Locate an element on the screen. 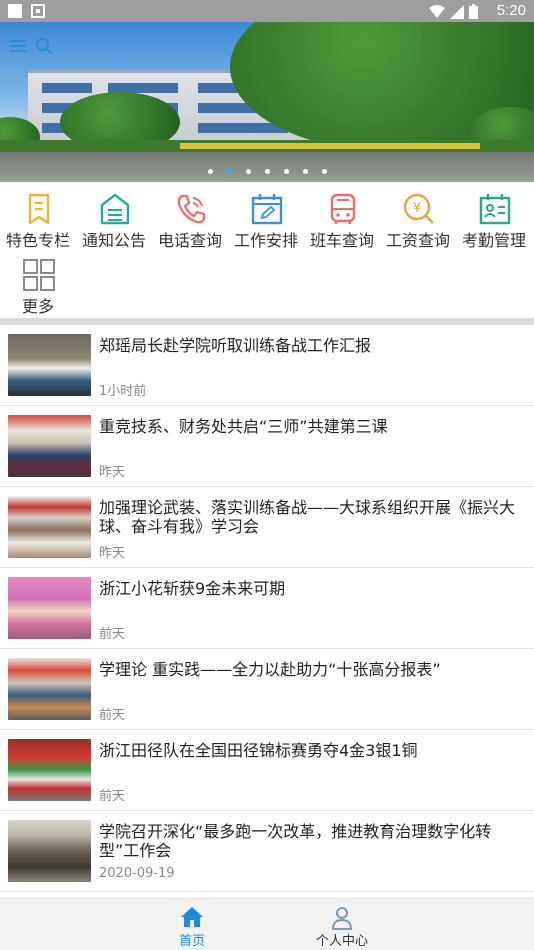 The width and height of the screenshot is (534, 950). news-time: 1小时前 is located at coordinates (123, 391).